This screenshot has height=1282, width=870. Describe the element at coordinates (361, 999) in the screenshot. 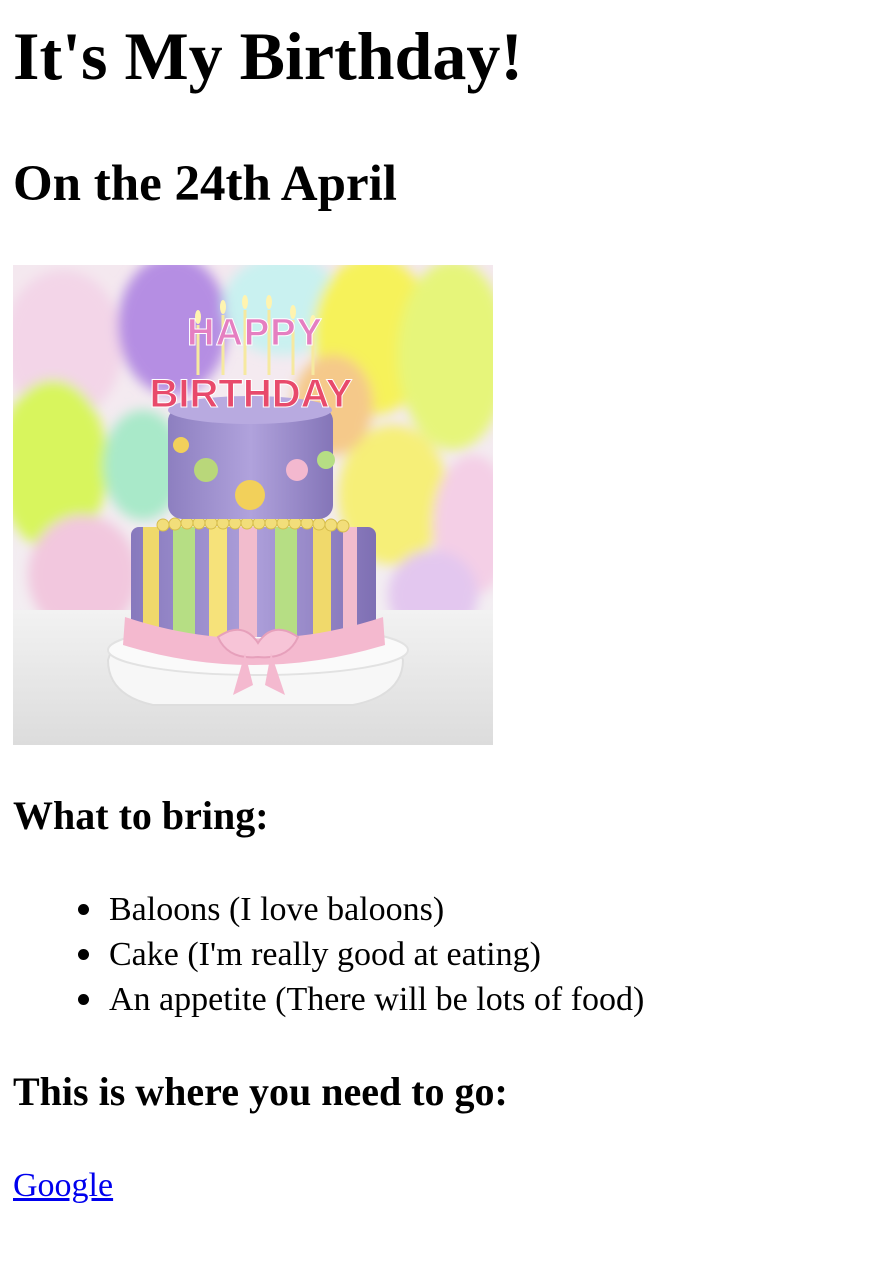

I see `list-item: An appetite (There will be lots of food)` at that location.